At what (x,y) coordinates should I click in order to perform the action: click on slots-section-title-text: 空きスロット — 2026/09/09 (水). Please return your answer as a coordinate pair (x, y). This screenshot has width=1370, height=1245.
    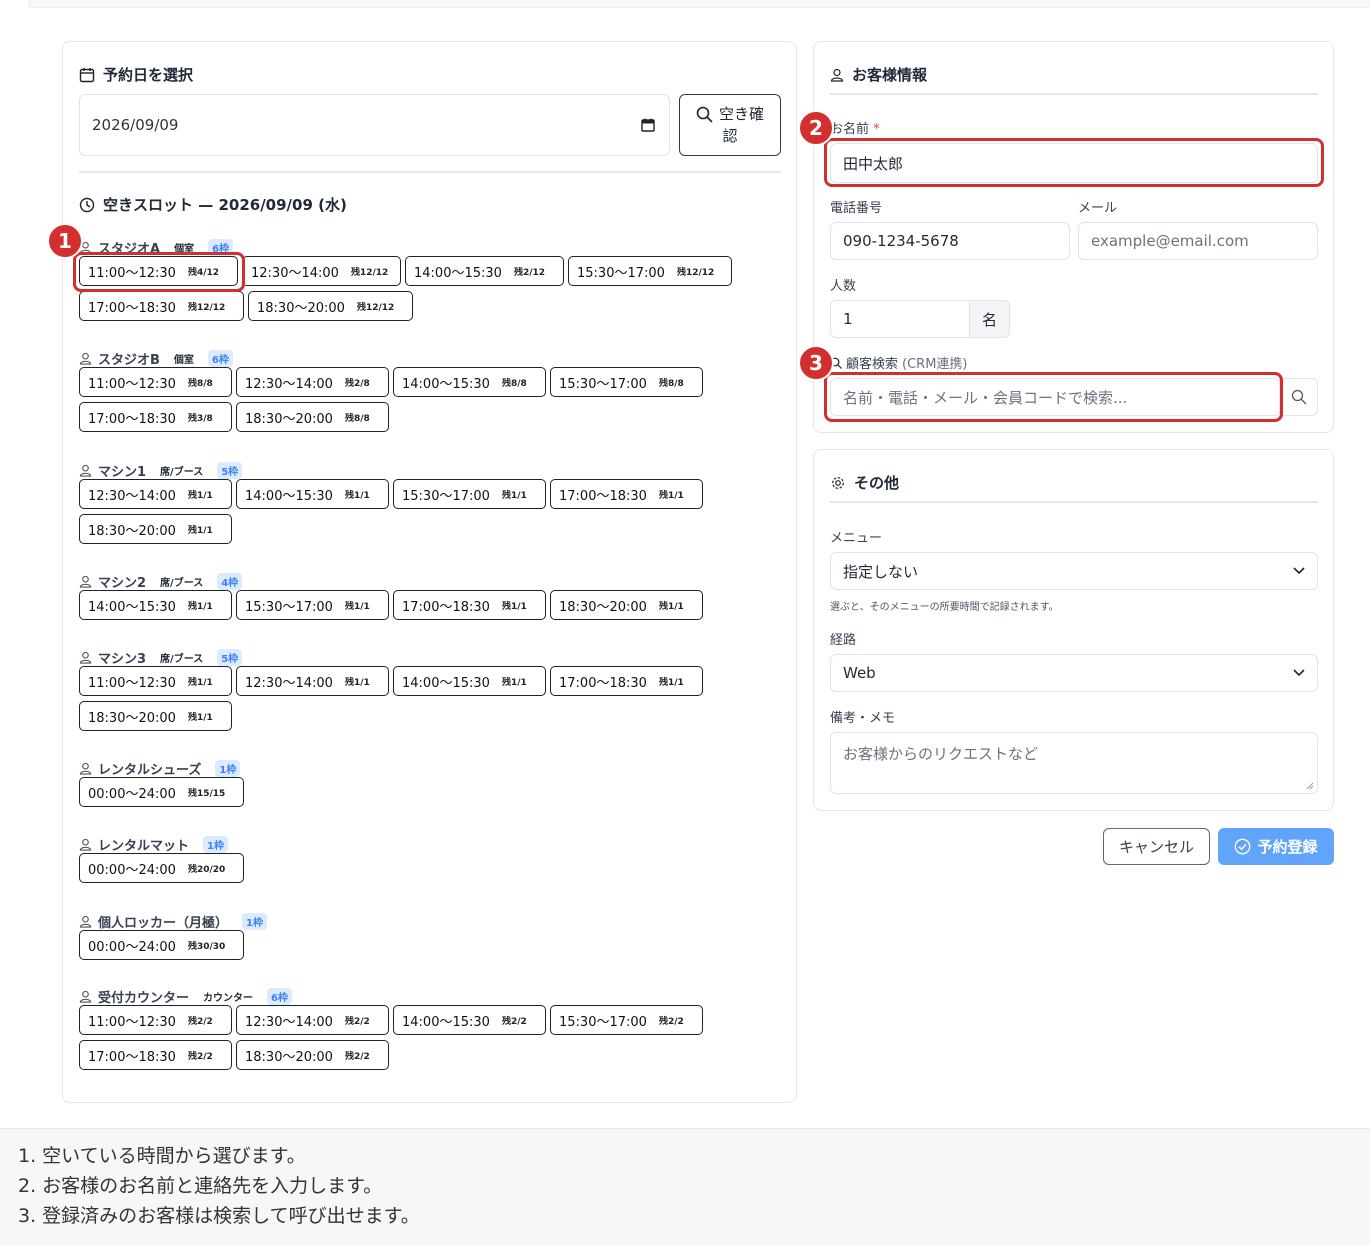
    Looking at the image, I should click on (225, 205).